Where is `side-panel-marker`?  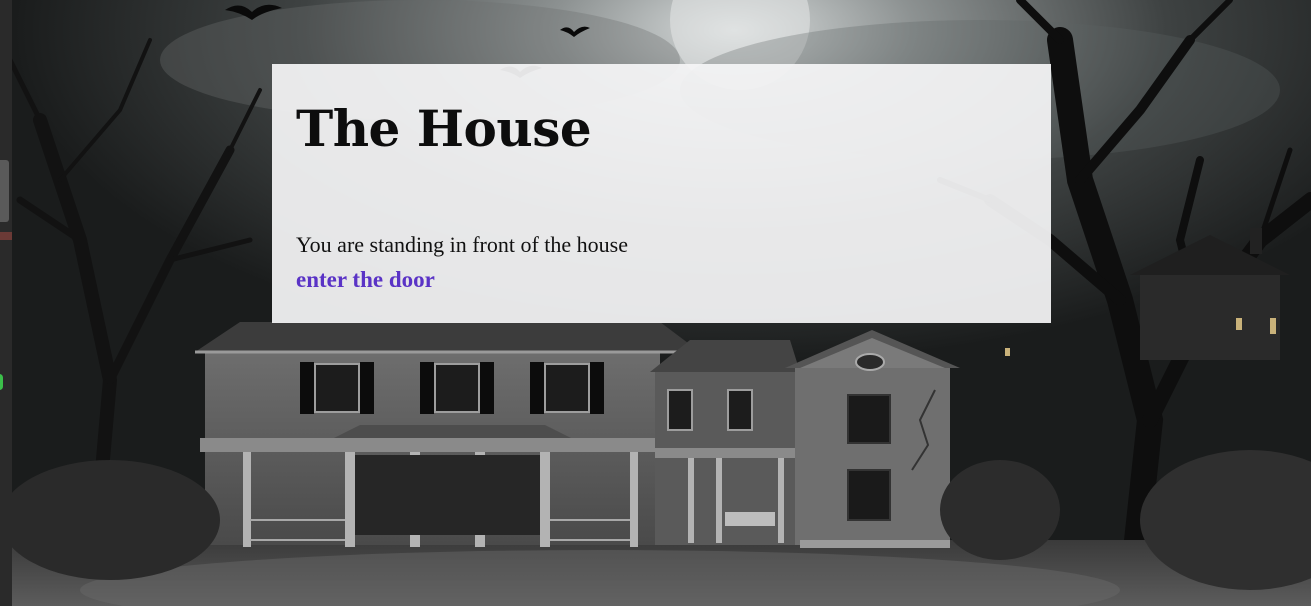
side-panel-marker is located at coordinates (6, 236).